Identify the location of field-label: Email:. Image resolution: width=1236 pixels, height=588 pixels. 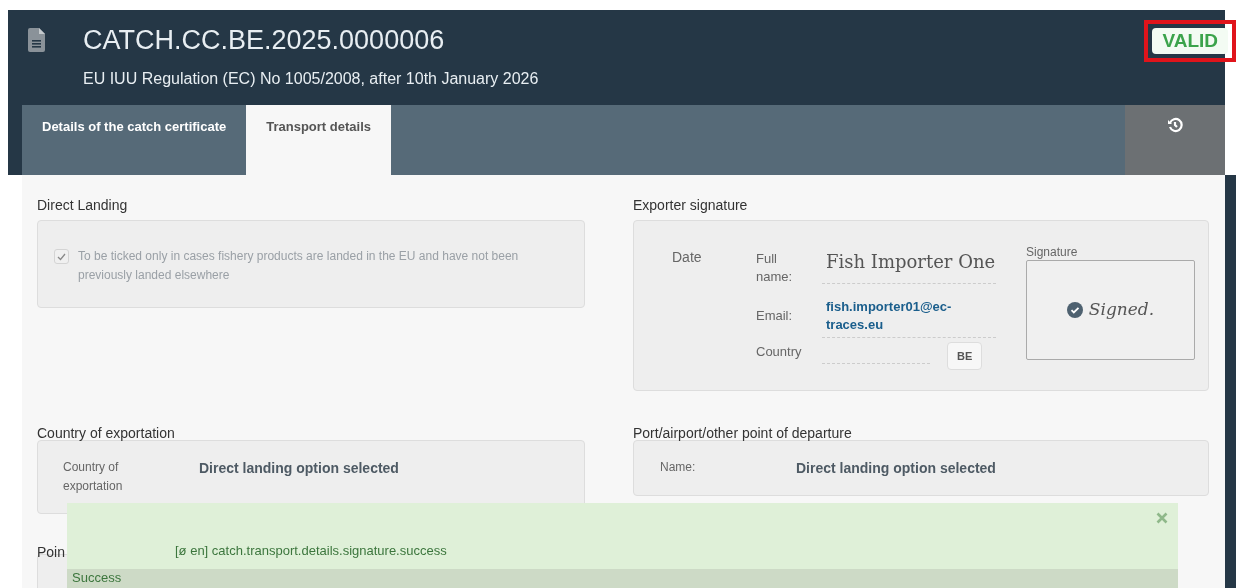
(775, 316).